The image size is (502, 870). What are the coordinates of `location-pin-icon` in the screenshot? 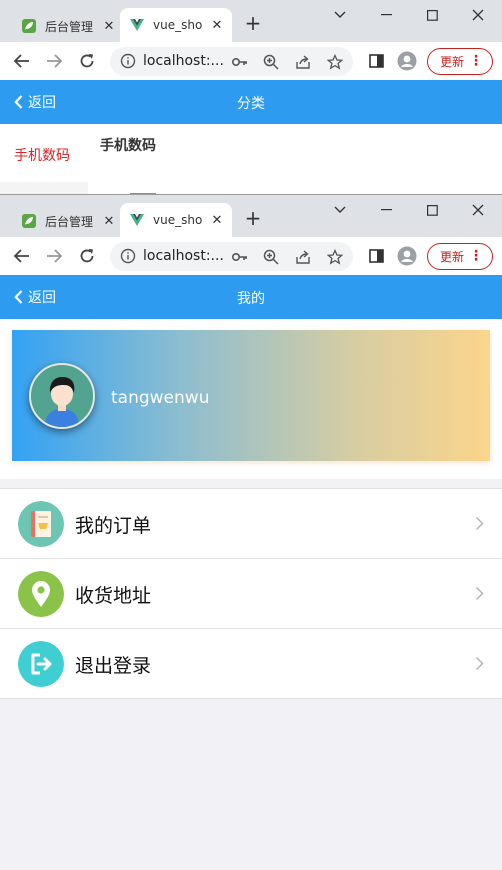 It's located at (41, 594).